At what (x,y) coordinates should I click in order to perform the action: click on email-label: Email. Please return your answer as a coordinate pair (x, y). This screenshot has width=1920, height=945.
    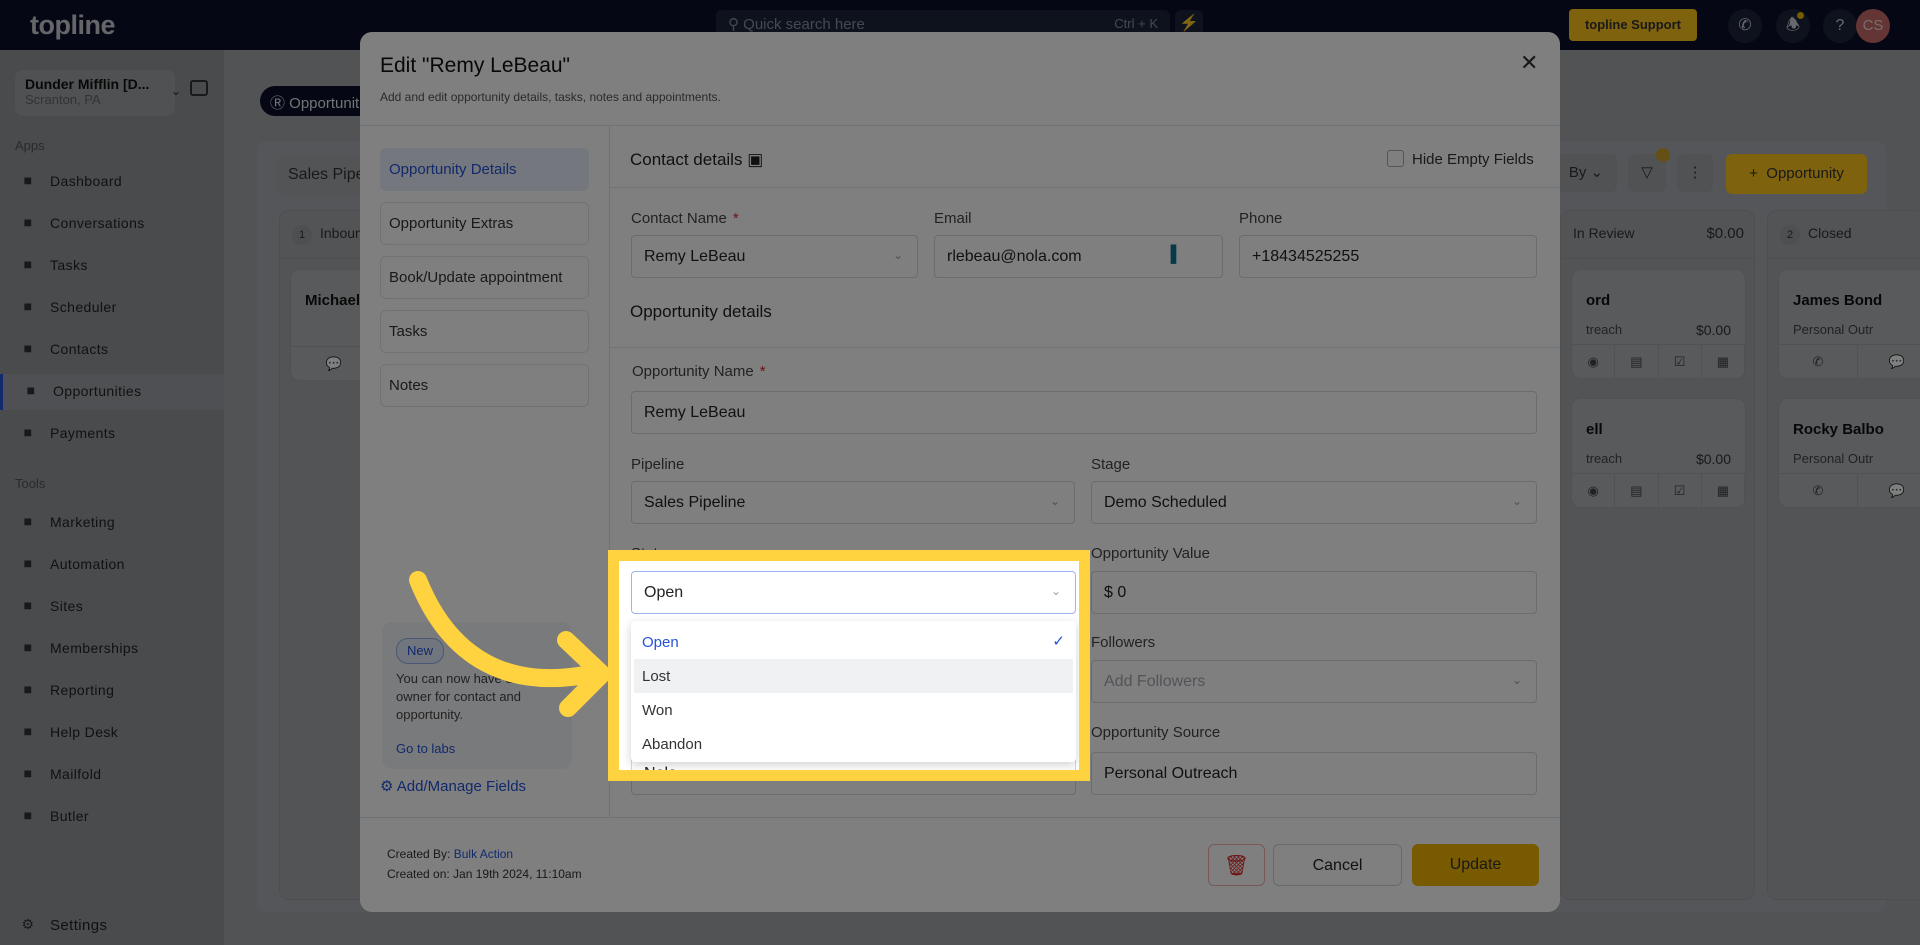
    Looking at the image, I should click on (953, 218).